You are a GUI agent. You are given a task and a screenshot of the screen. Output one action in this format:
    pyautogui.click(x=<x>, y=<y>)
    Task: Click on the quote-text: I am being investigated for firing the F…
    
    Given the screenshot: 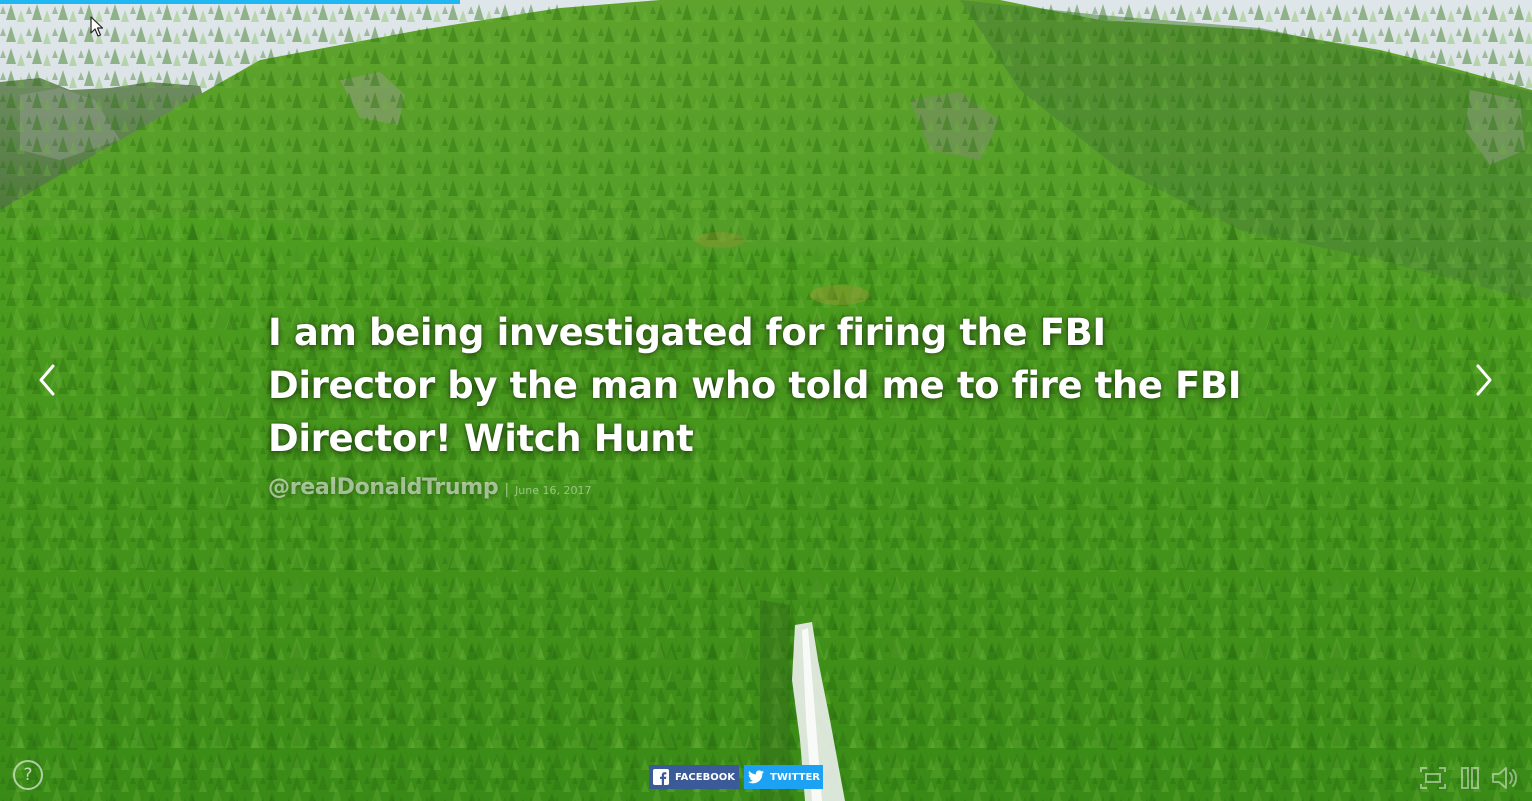 What is the action you would take?
    pyautogui.click(x=755, y=385)
    